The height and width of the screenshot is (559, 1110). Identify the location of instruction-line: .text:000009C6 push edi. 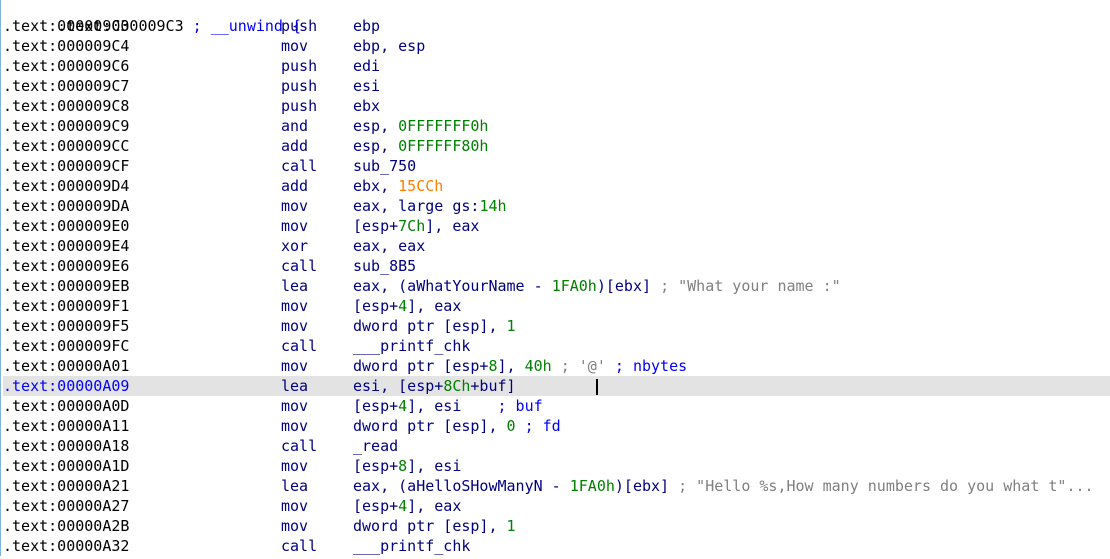
(555, 66).